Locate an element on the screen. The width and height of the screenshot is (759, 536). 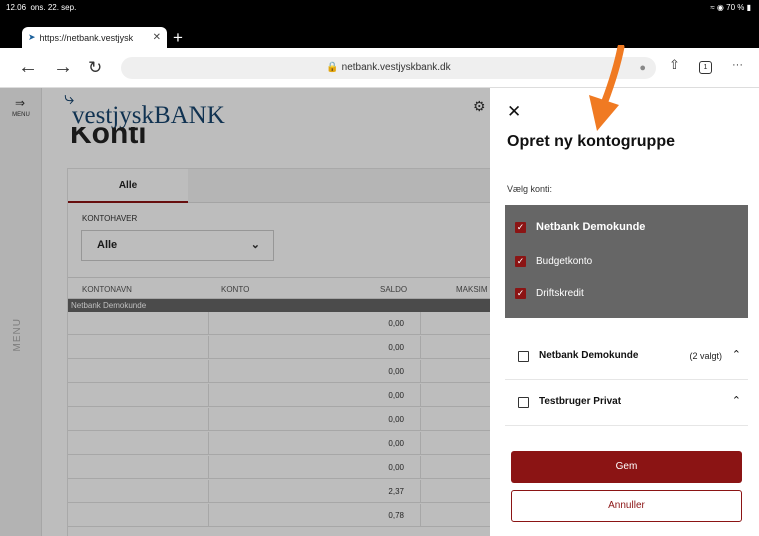
forward-arrow-icon: → is located at coordinates (63, 67).